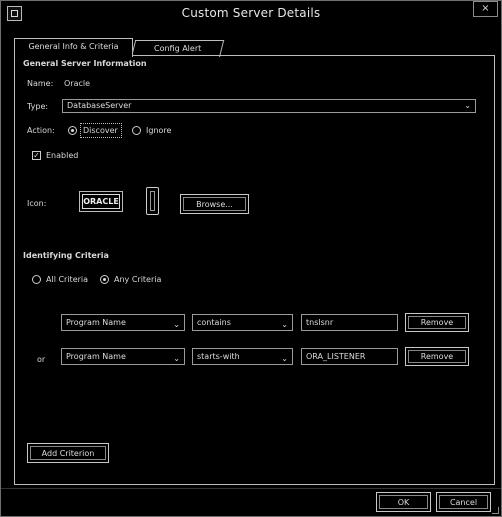 This screenshot has width=502, height=517. Describe the element at coordinates (218, 356) in the screenshot. I see `criterion-operator-value: starts-with` at that location.